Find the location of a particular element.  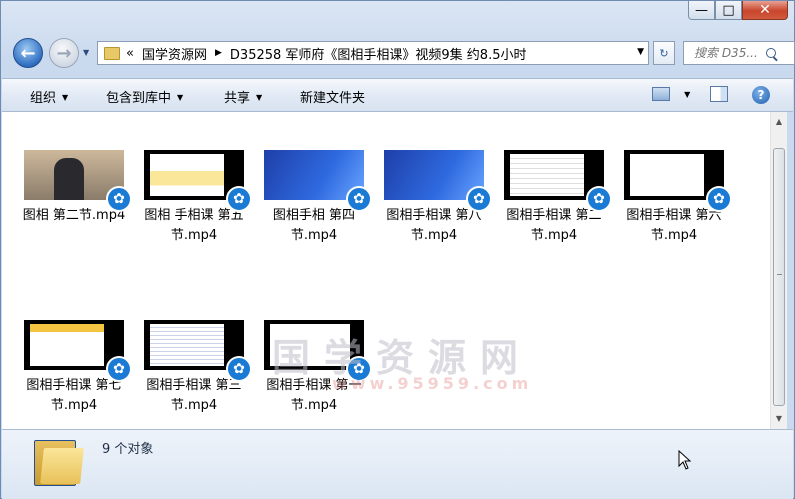

search-icon is located at coordinates (771, 53).